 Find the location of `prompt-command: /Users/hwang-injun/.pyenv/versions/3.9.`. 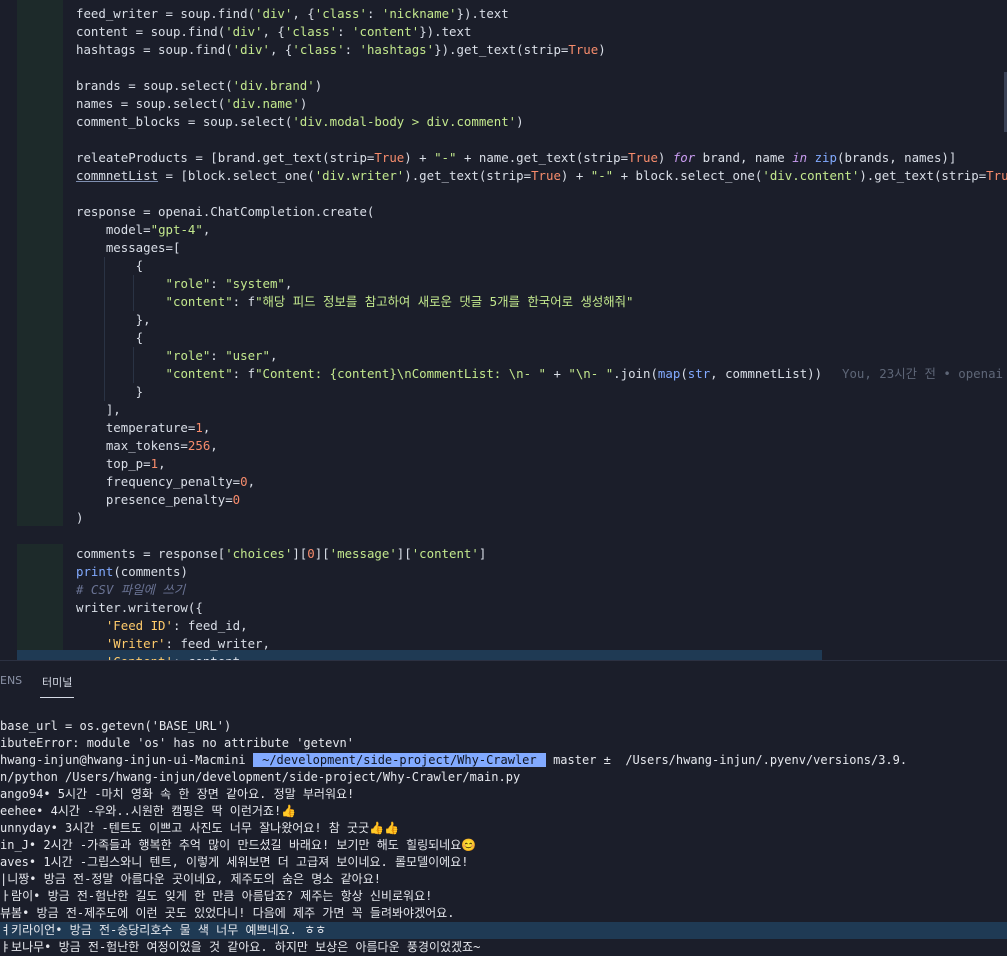

prompt-command: /Users/hwang-injun/.pyenv/versions/3.9. is located at coordinates (763, 760).